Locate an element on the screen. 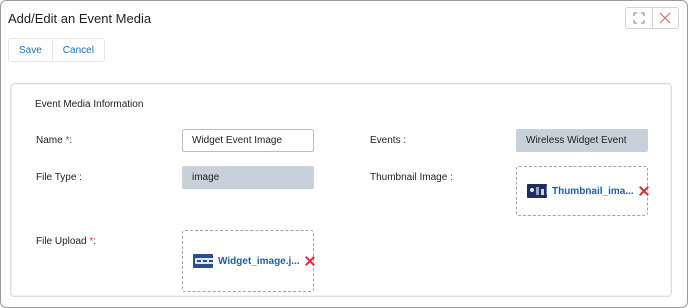  close-icon is located at coordinates (665, 18).